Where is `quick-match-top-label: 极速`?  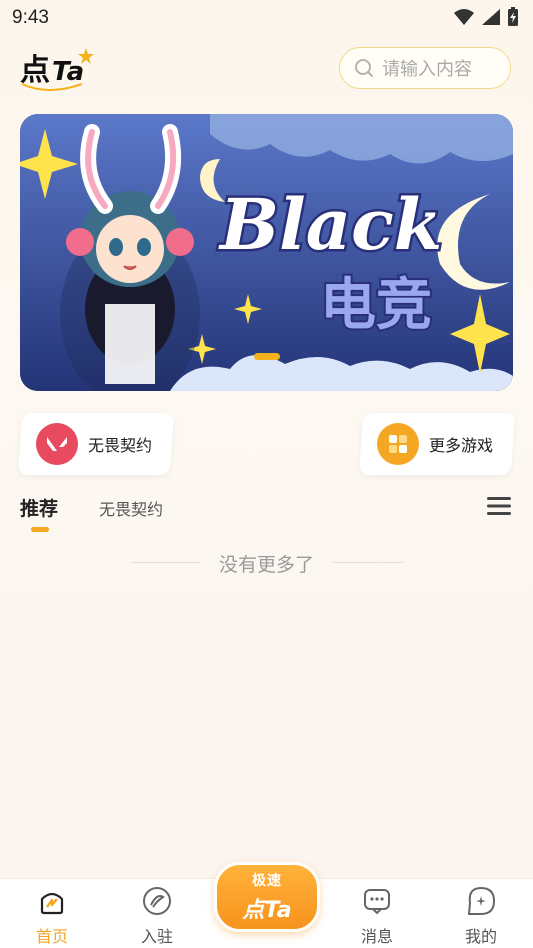
quick-match-top-label: 极速 is located at coordinates (267, 881).